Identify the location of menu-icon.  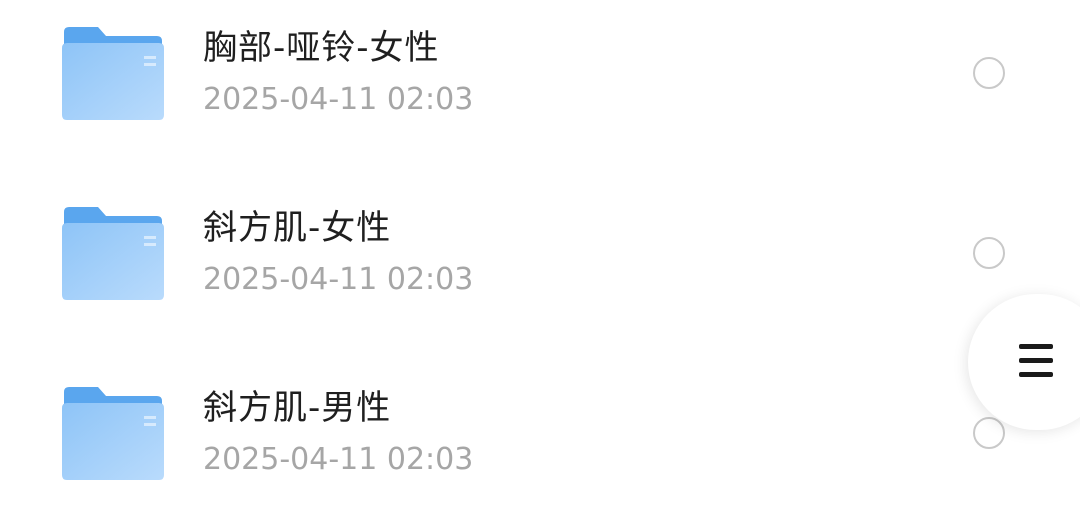
(1036, 361).